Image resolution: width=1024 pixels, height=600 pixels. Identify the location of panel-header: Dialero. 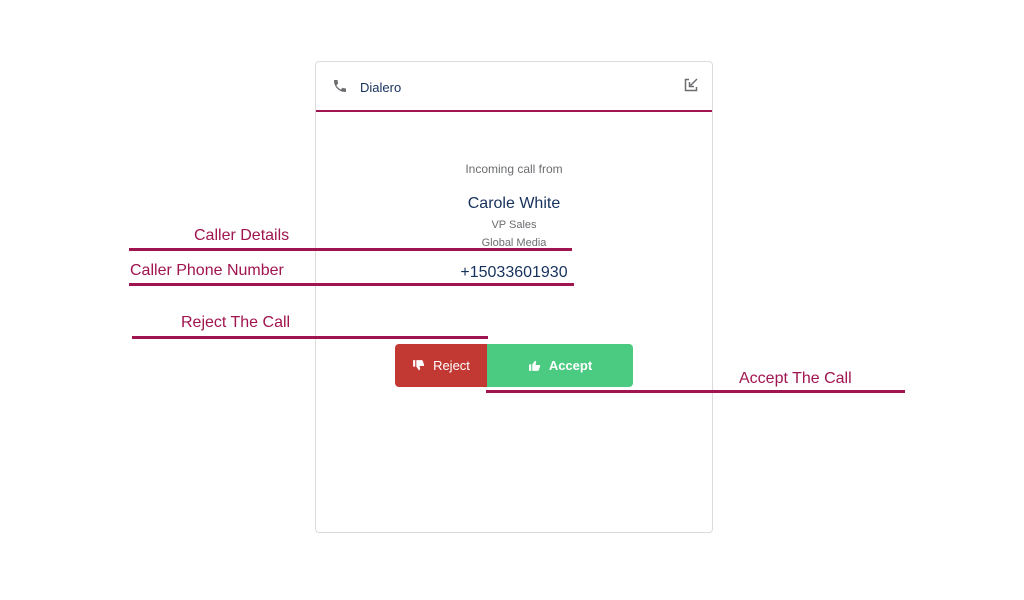
(514, 87).